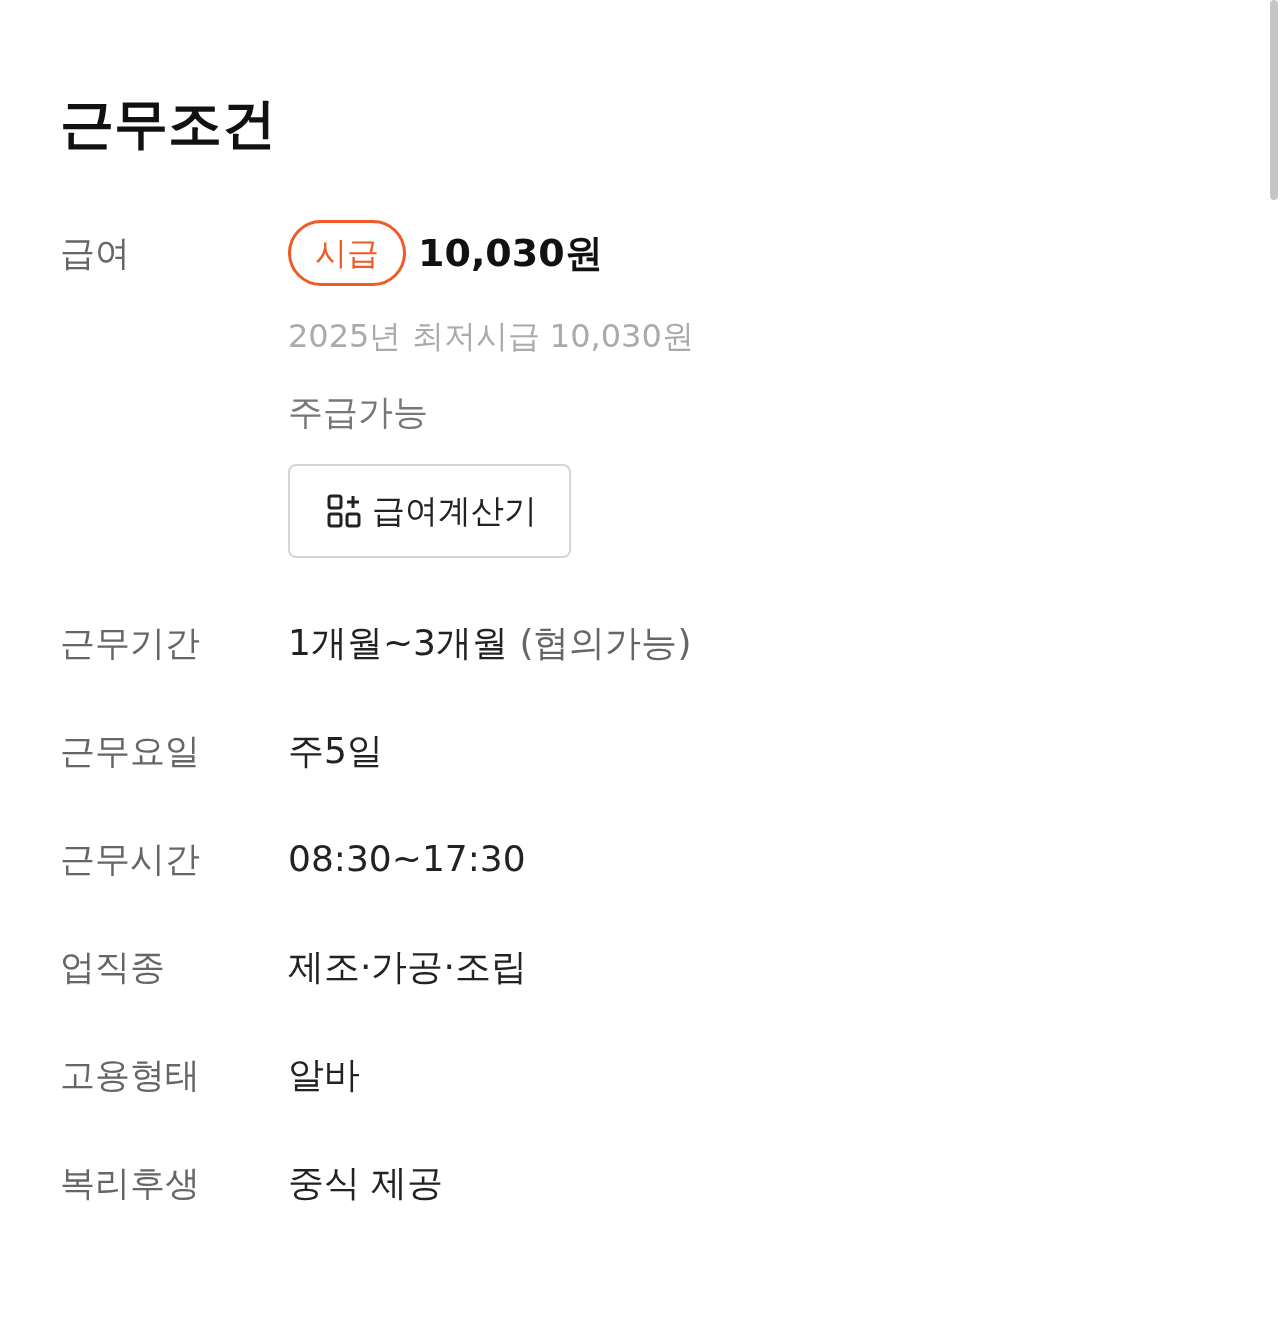 This screenshot has width=1284, height=1329. I want to click on row-value: 알바, so click(324, 1075).